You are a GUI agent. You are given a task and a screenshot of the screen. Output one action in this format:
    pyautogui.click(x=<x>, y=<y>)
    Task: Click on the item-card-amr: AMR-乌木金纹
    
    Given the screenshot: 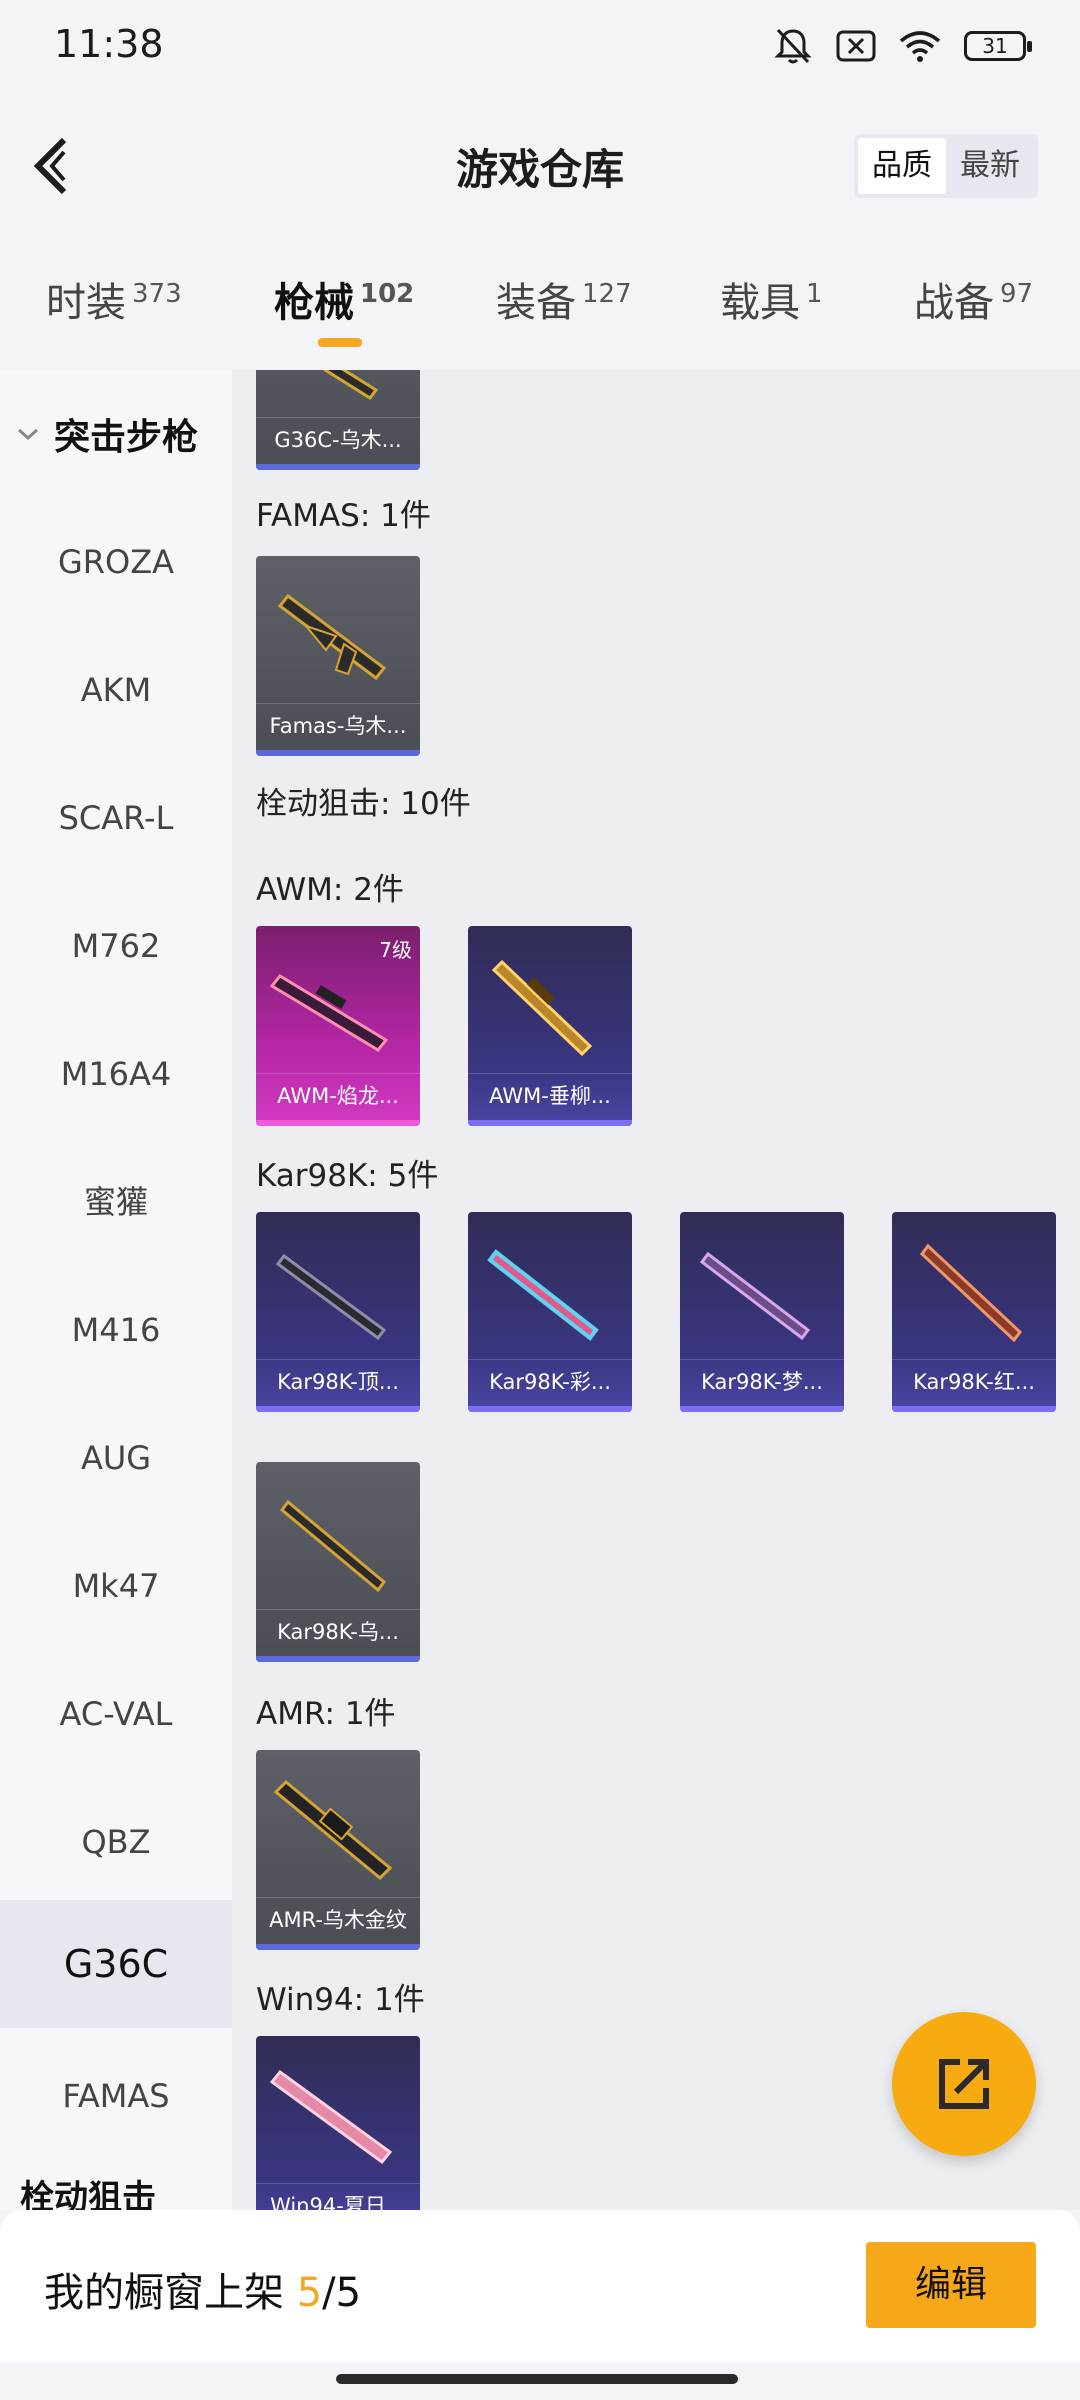 What is the action you would take?
    pyautogui.click(x=338, y=1850)
    